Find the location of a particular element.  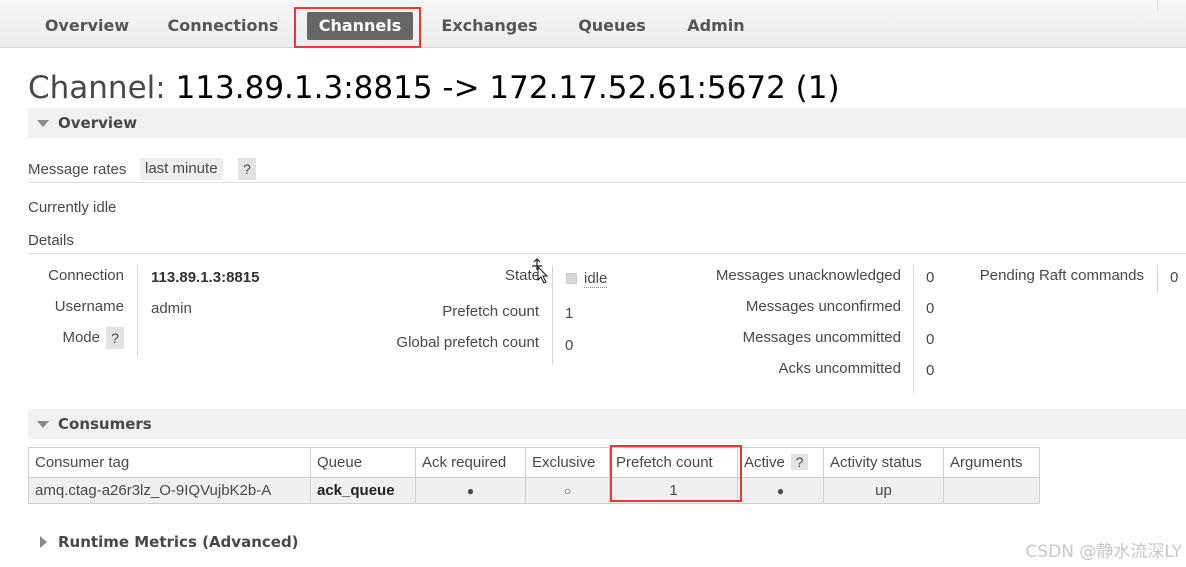

column-header-activity-status: Activity status is located at coordinates (883, 462).